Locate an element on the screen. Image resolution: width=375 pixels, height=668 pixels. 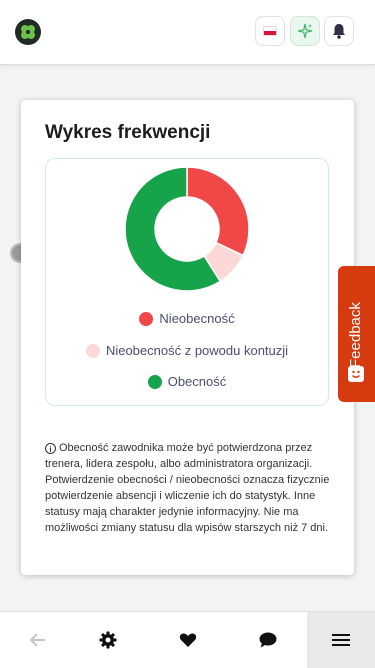
menu-icon is located at coordinates (341, 640).